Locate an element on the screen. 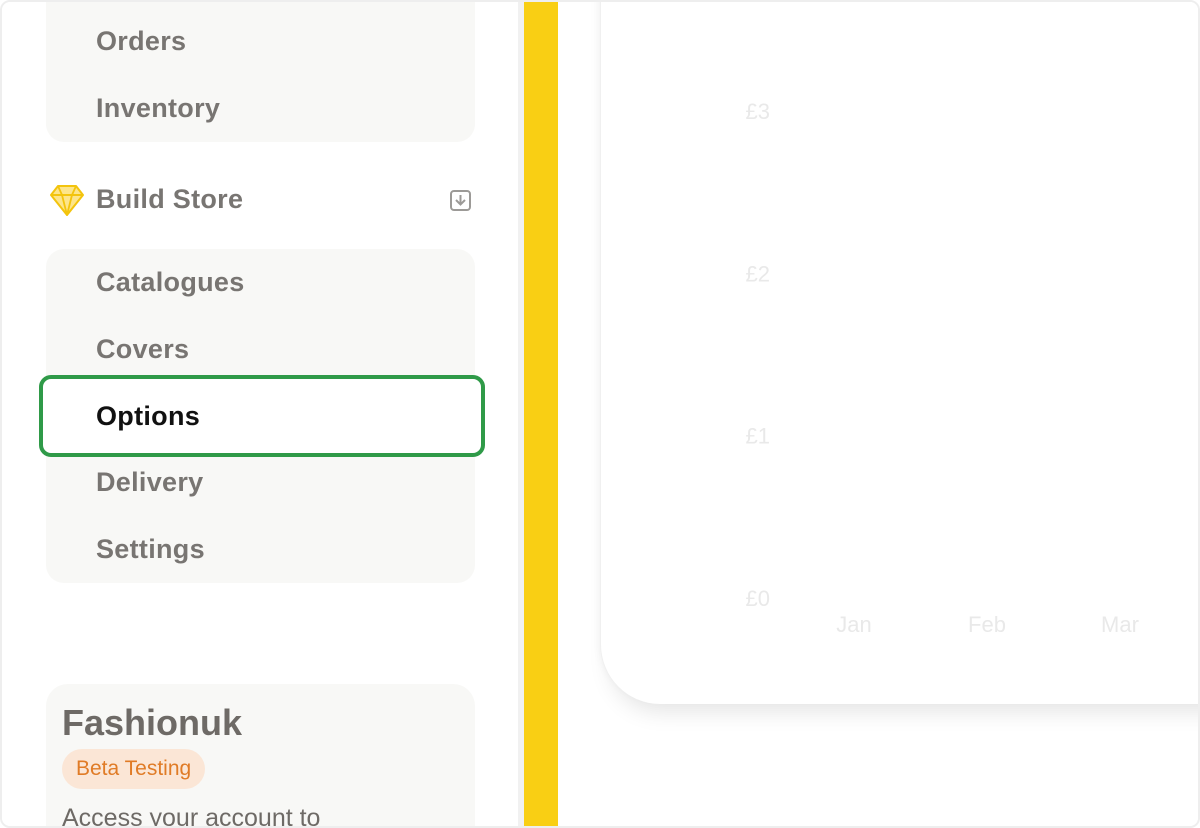  diamond-icon is located at coordinates (67, 200).